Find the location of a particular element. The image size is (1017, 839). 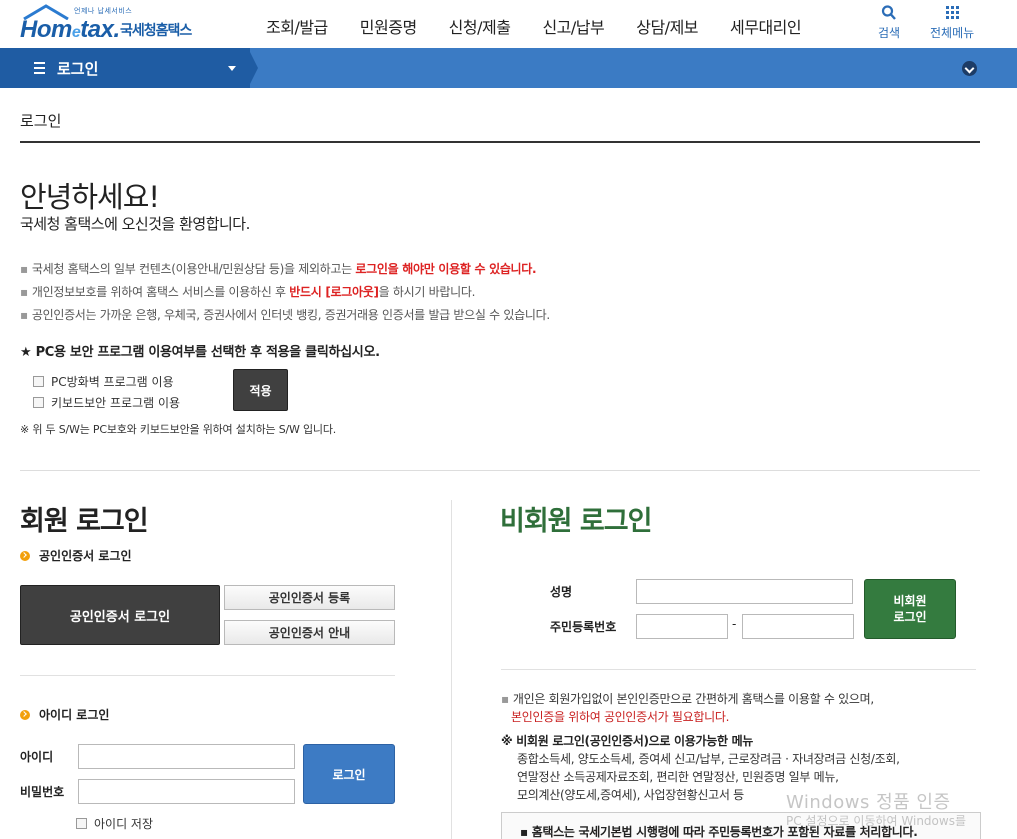

member-login-heading: 회원 로그인 is located at coordinates (84, 521).